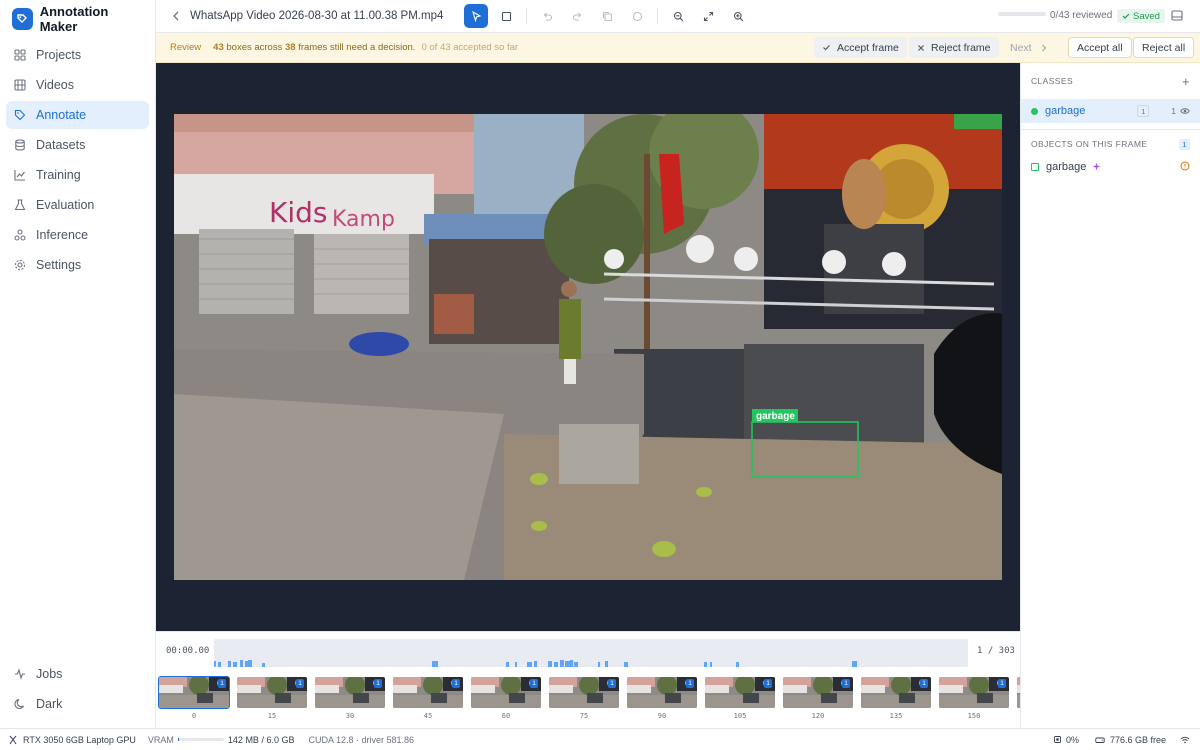 This screenshot has width=1200, height=750. I want to click on thumbnail-frame-label: 135, so click(896, 716).